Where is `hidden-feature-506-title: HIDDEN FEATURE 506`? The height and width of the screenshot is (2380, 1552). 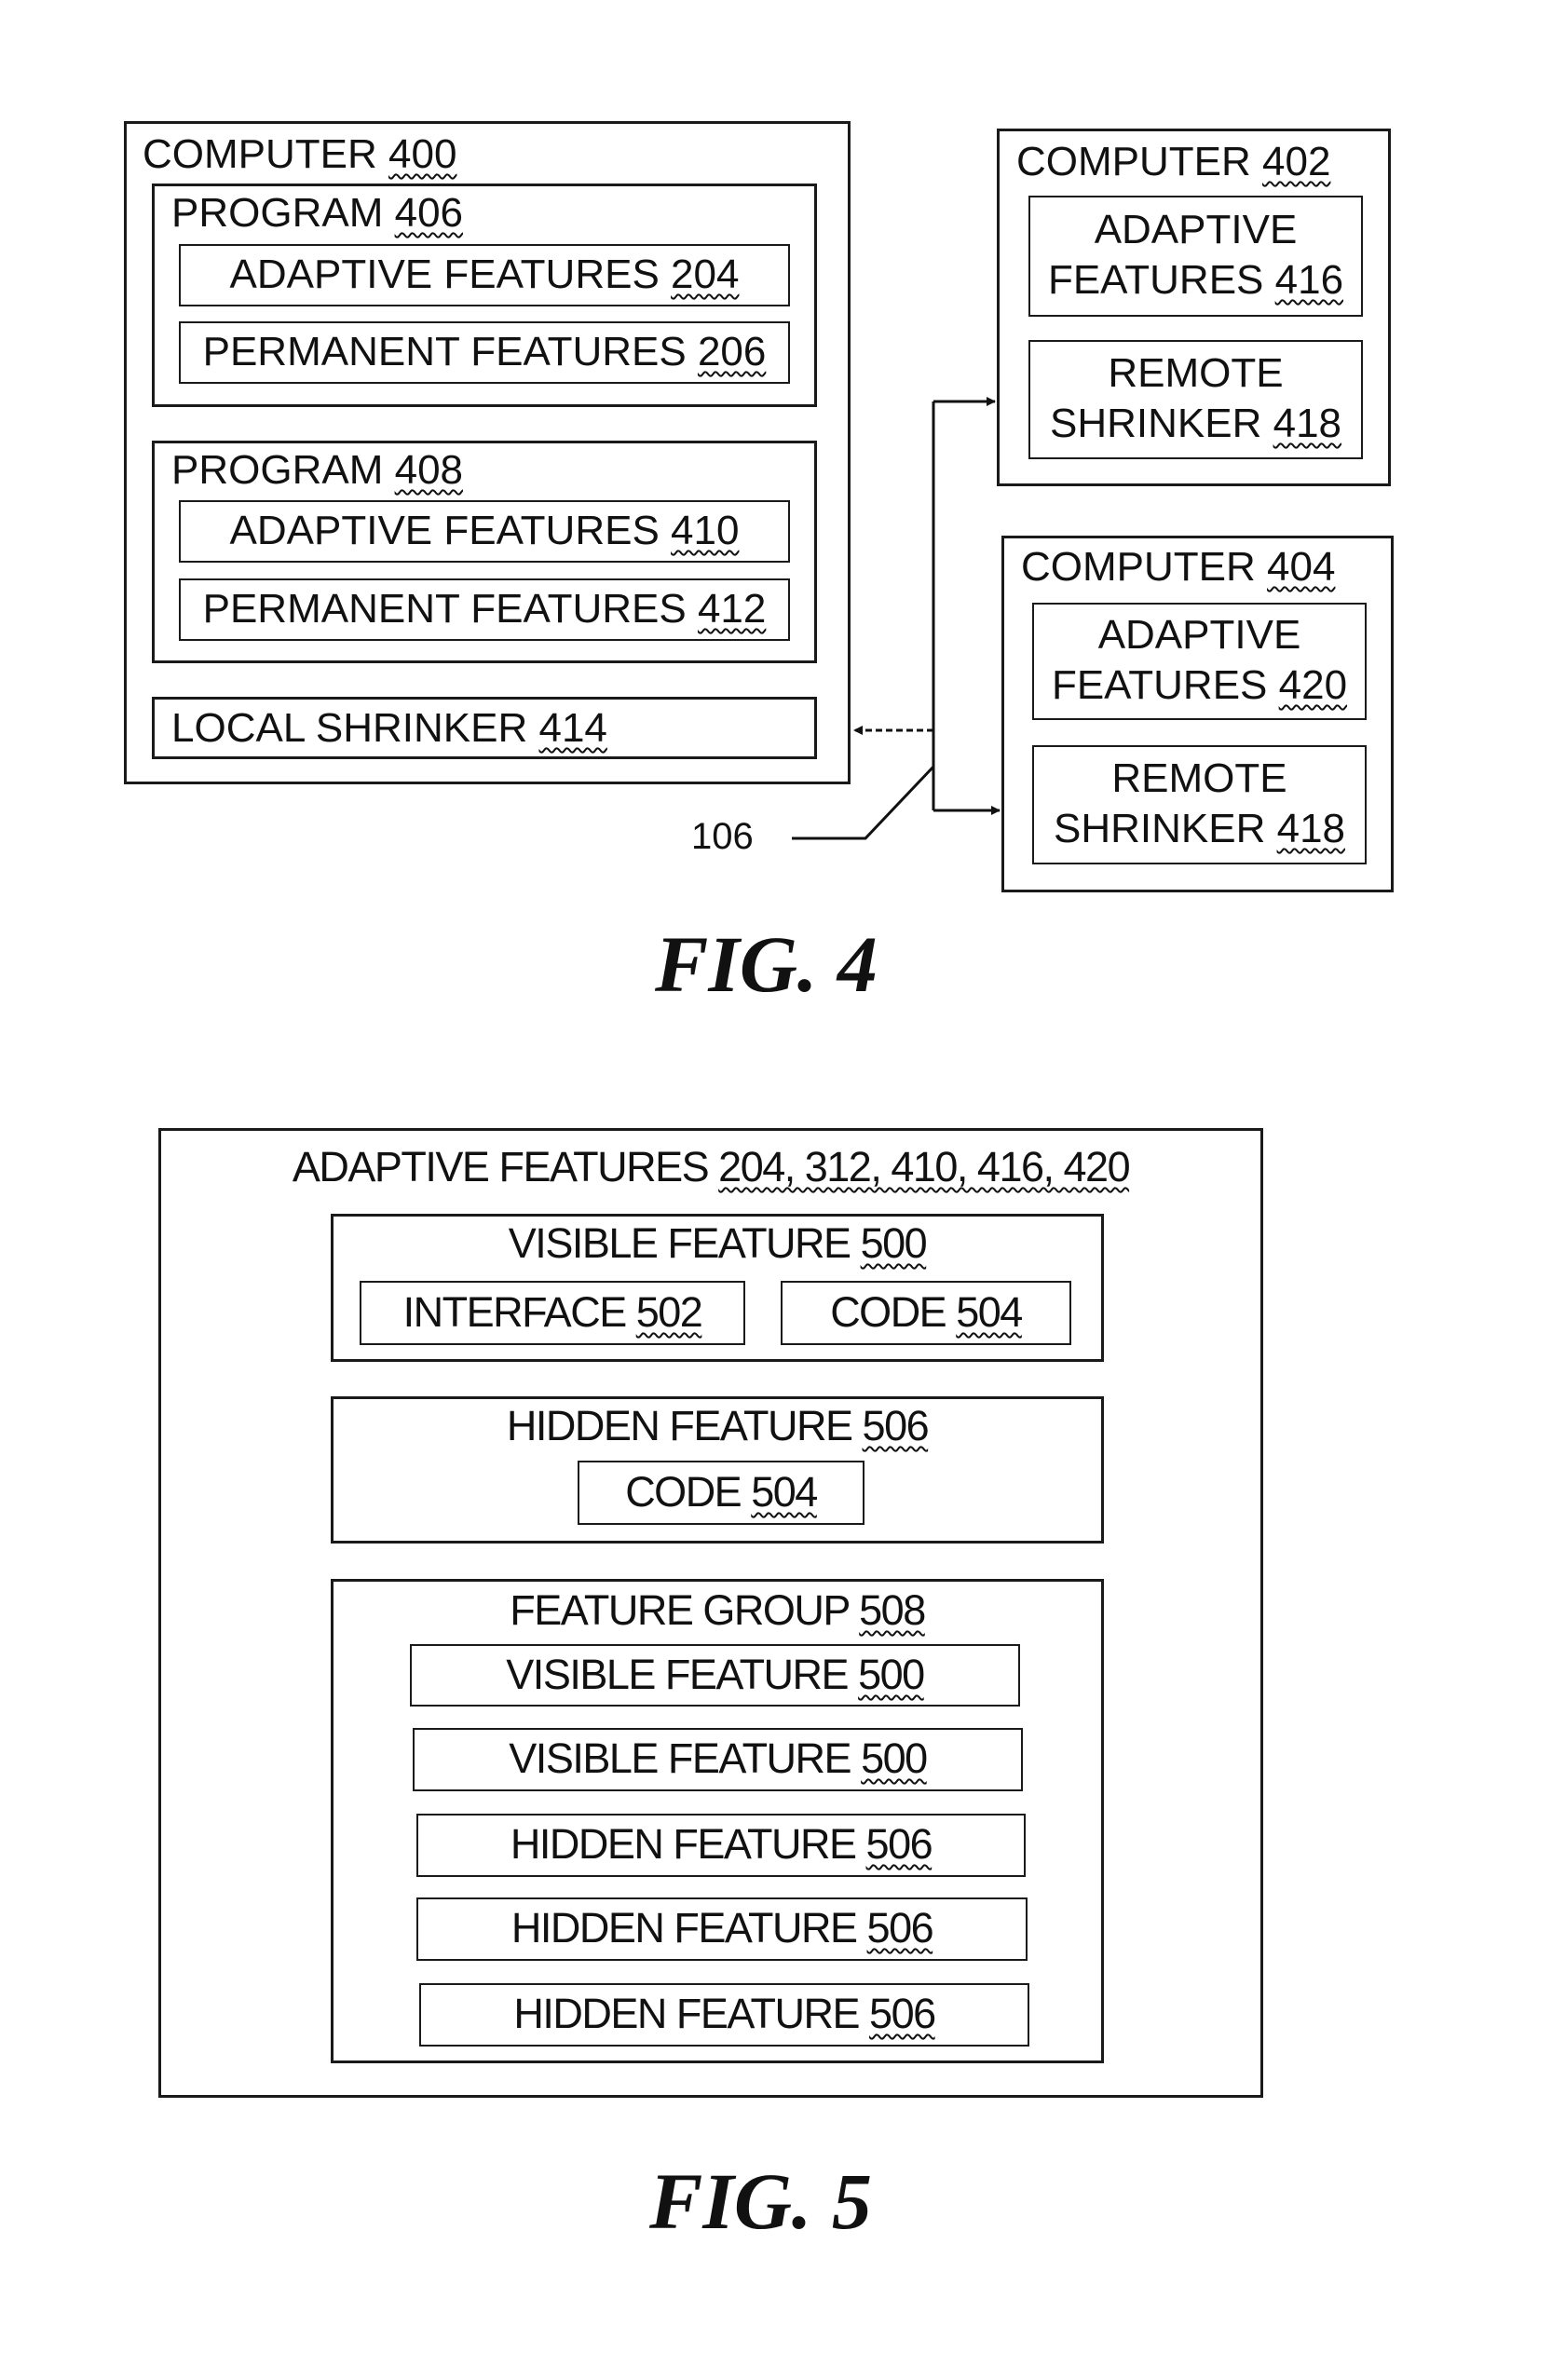 hidden-feature-506-title: HIDDEN FEATURE 506 is located at coordinates (718, 1425).